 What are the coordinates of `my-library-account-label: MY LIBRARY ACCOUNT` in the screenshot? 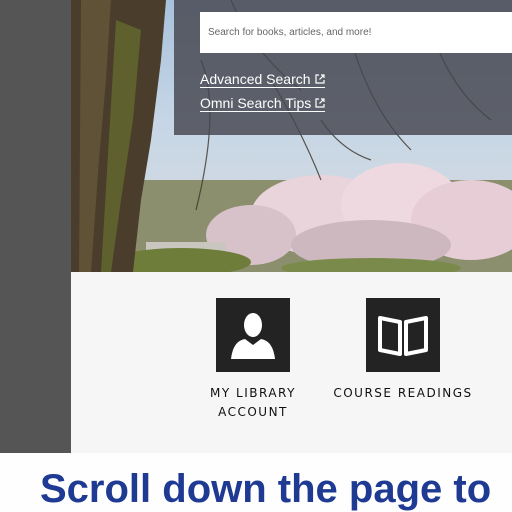 It's located at (253, 402).